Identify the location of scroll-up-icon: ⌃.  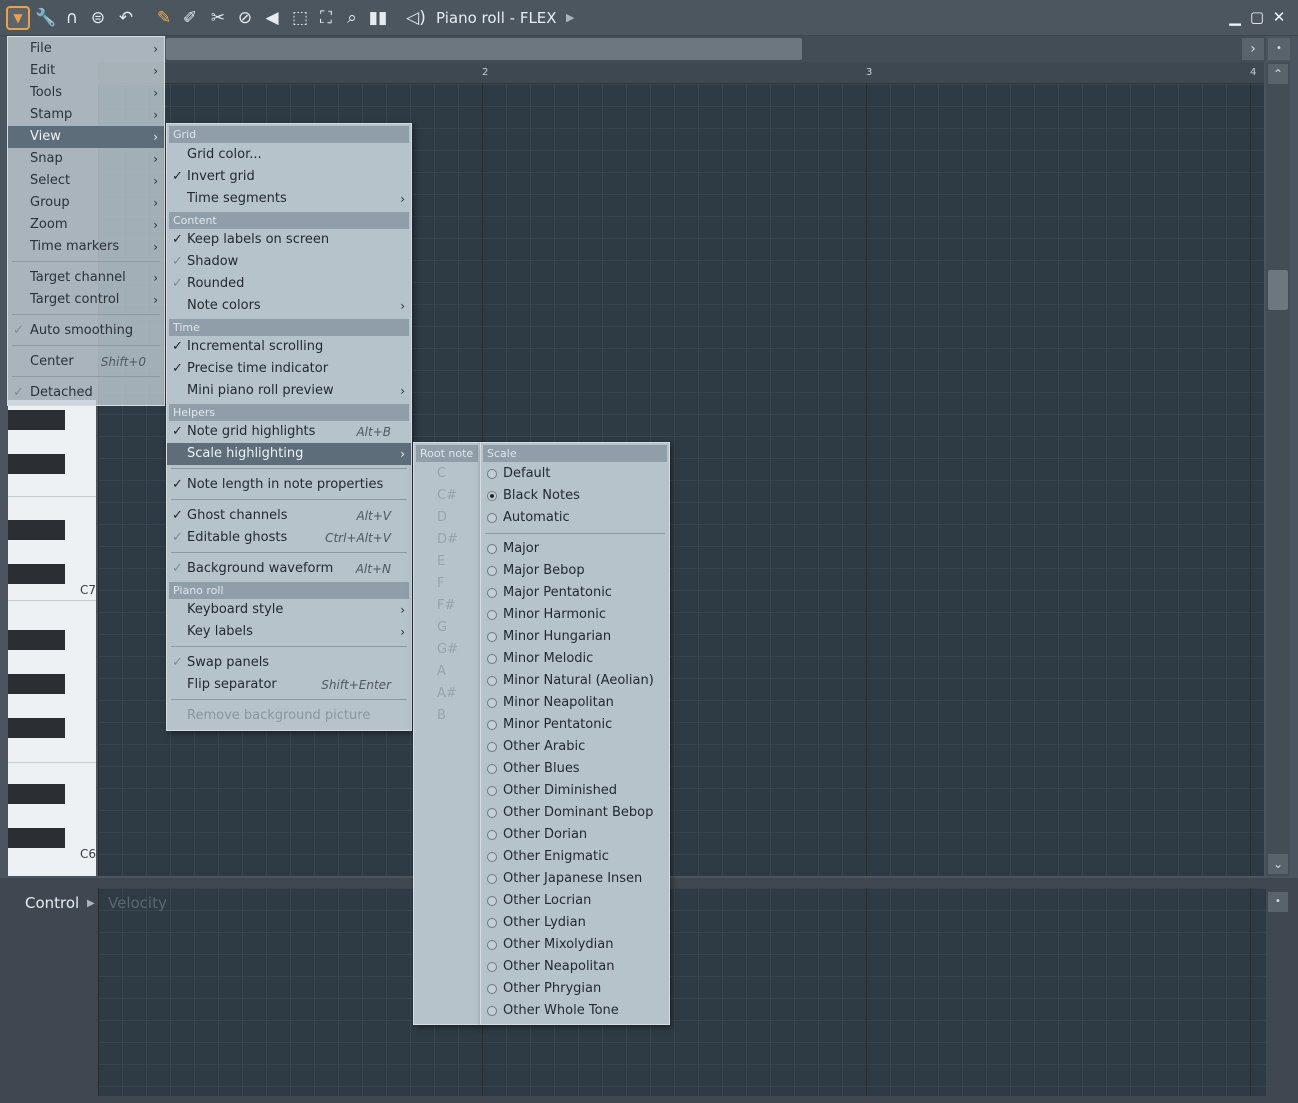
(1278, 74).